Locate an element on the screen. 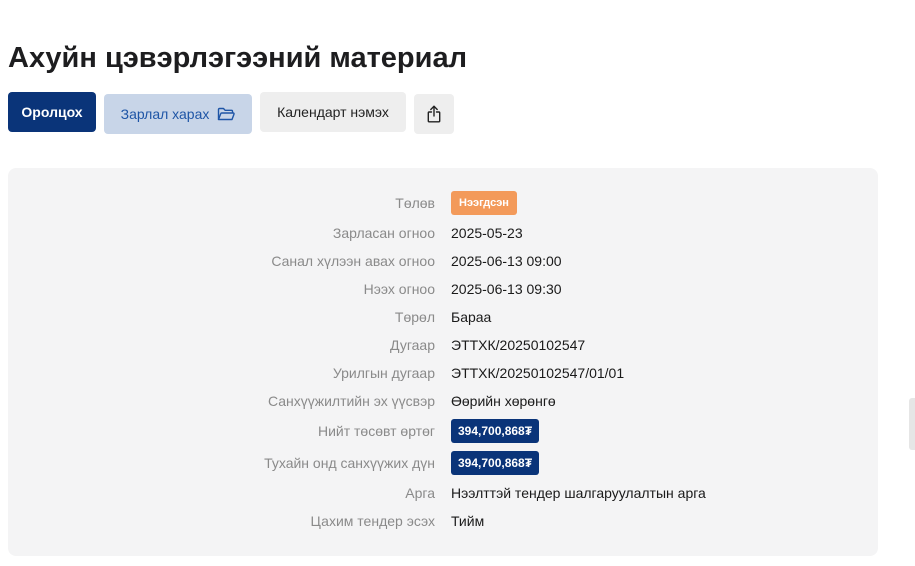 The height and width of the screenshot is (566, 915). detail-row-published-date: Зарласан огноо 2025-05-23 is located at coordinates (443, 233).